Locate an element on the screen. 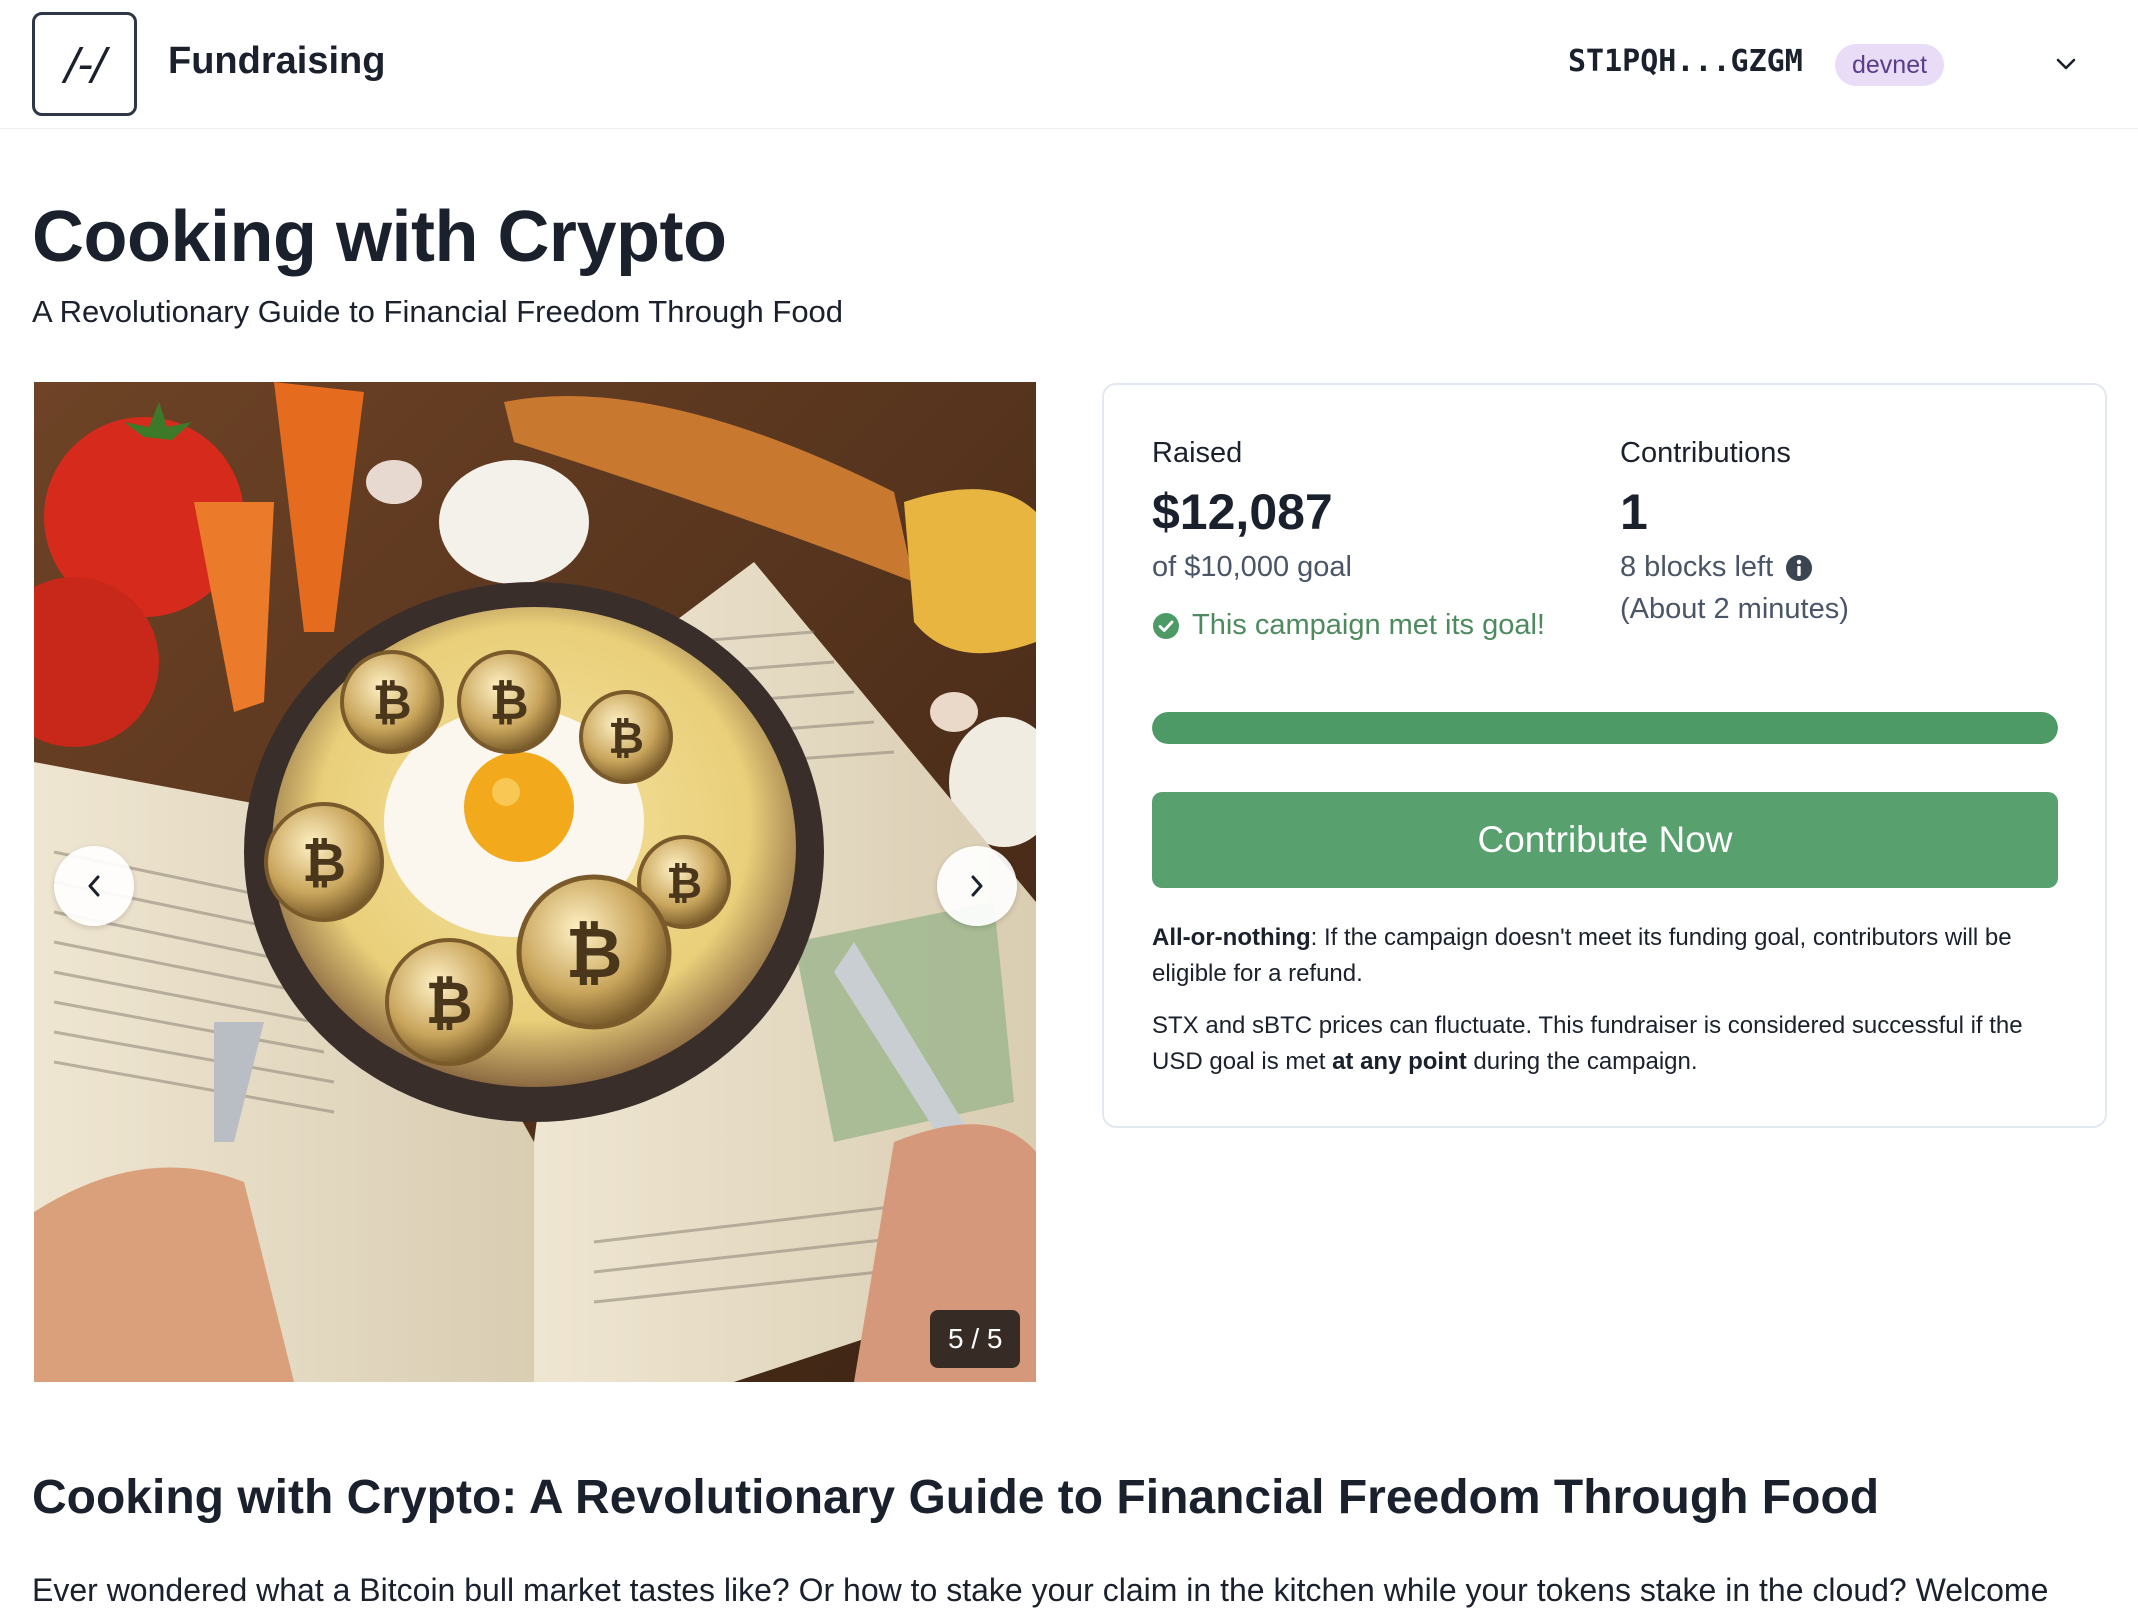  raised-label: Raised is located at coordinates (1197, 453).